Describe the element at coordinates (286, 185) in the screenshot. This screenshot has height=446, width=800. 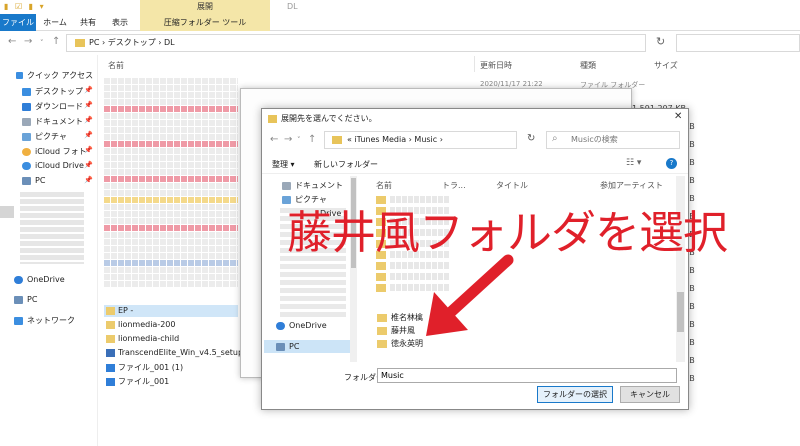
I see `document-icon` at that location.